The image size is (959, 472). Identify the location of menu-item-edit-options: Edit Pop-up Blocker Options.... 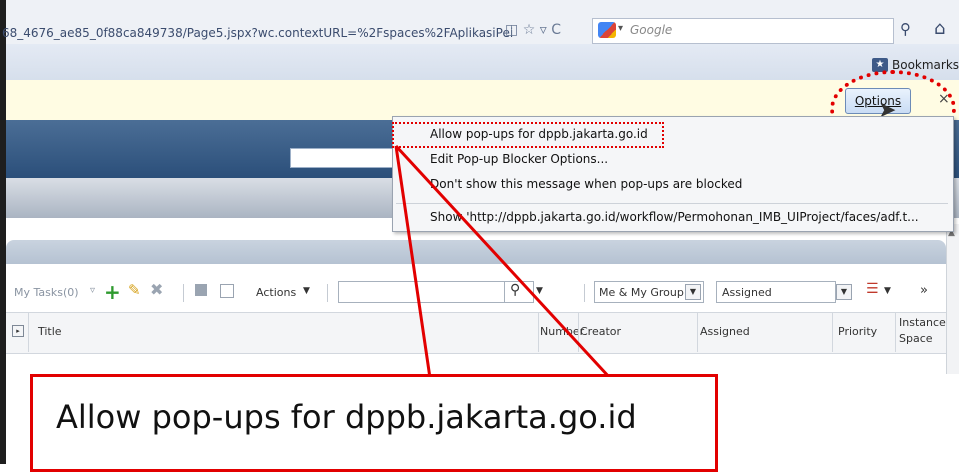
(519, 159).